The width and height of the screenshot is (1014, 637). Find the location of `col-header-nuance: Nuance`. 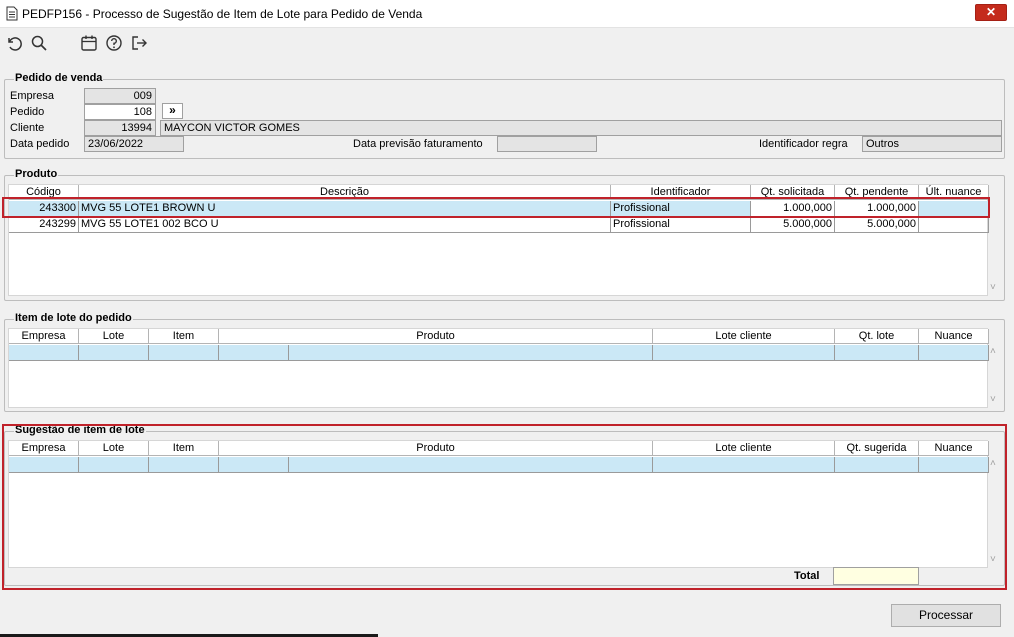

col-header-nuance: Nuance is located at coordinates (954, 336).